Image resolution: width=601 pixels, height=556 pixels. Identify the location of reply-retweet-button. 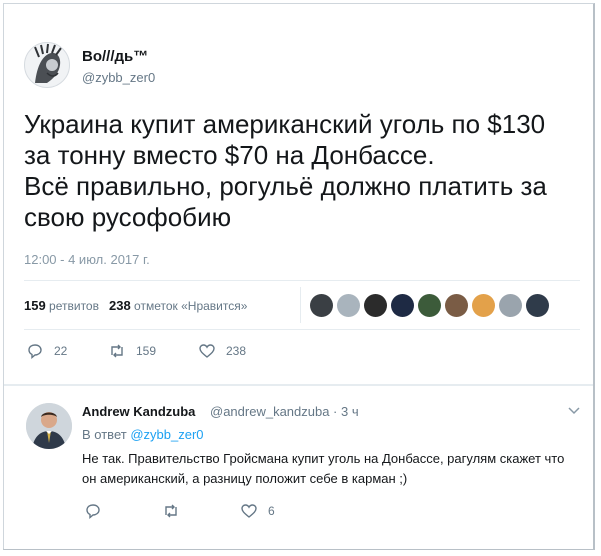
(201, 511).